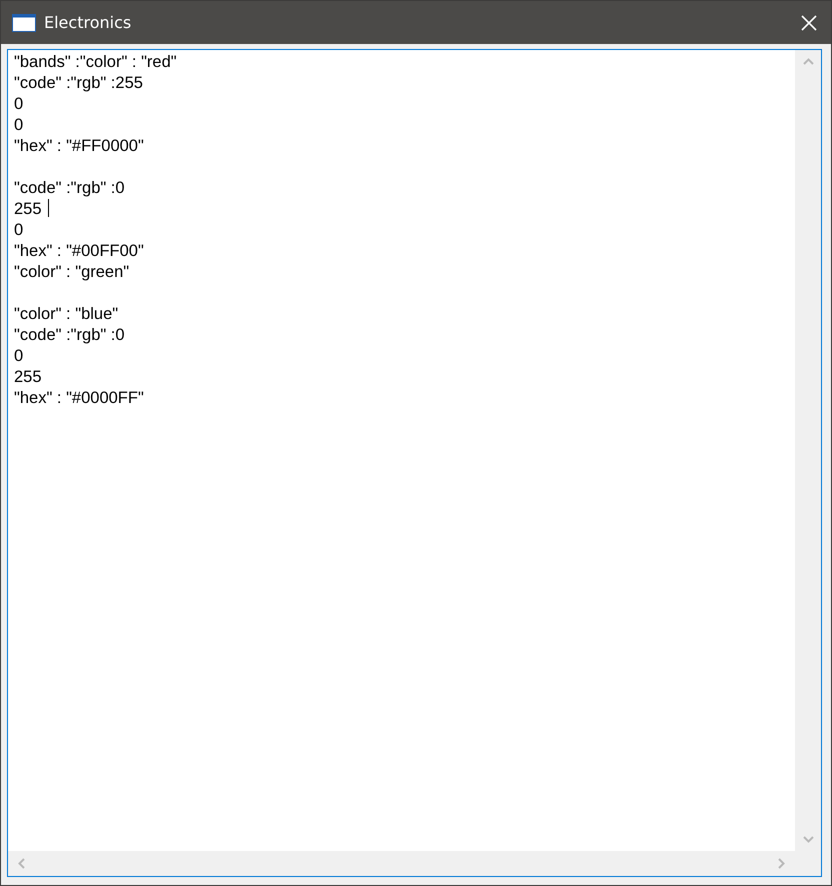 The height and width of the screenshot is (886, 832). I want to click on text-line: "hex" : "#0000FF", so click(79, 398).